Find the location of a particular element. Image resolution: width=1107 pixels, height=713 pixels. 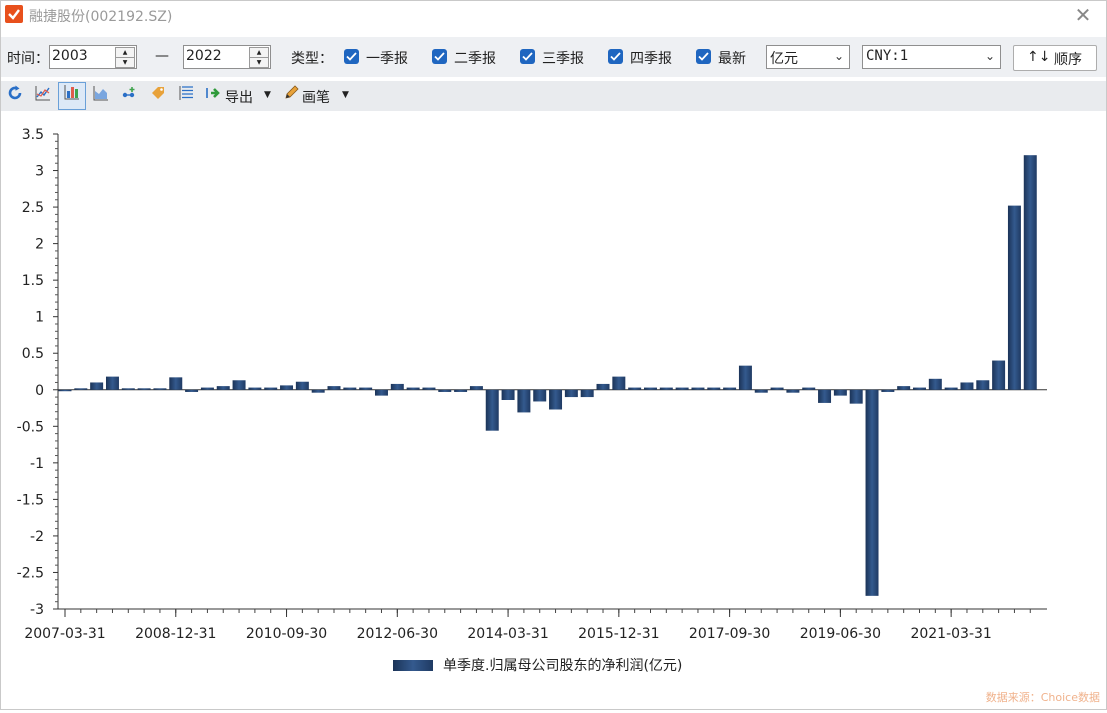

currency-select: CNY:1 ⌄ is located at coordinates (931, 57).